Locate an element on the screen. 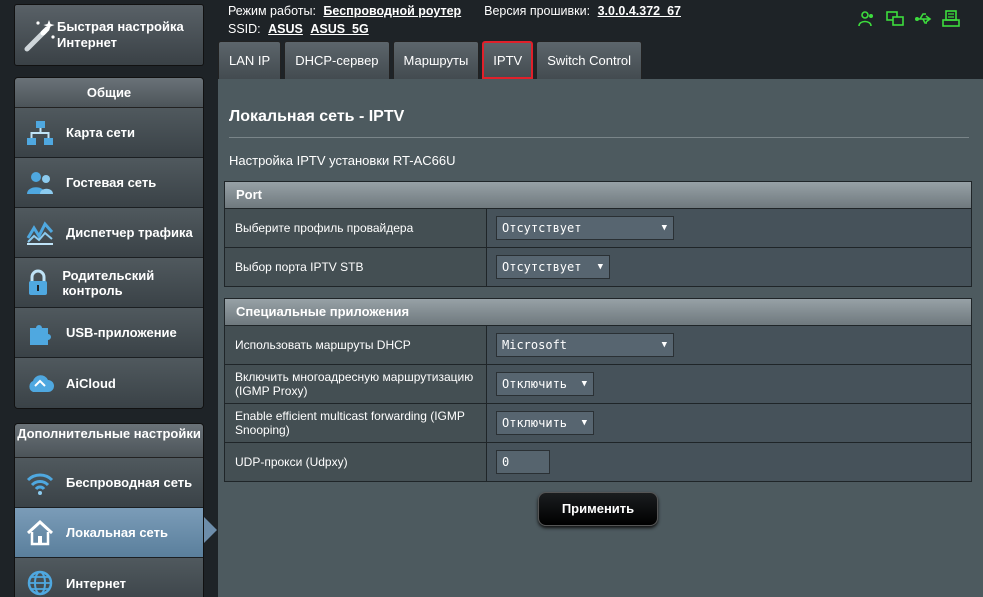  select-value: Microsoft is located at coordinates (535, 345).